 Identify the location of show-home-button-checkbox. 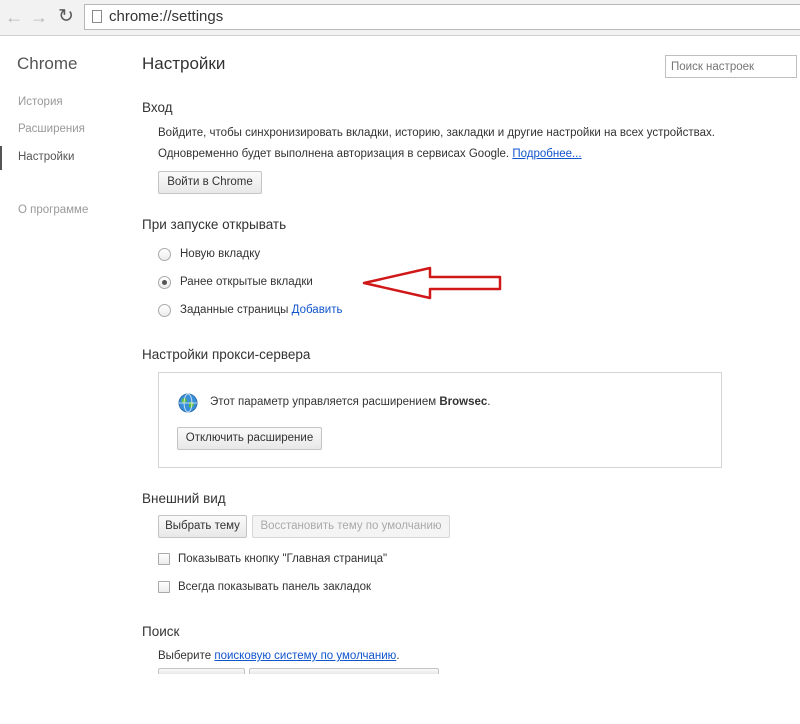
(164, 559).